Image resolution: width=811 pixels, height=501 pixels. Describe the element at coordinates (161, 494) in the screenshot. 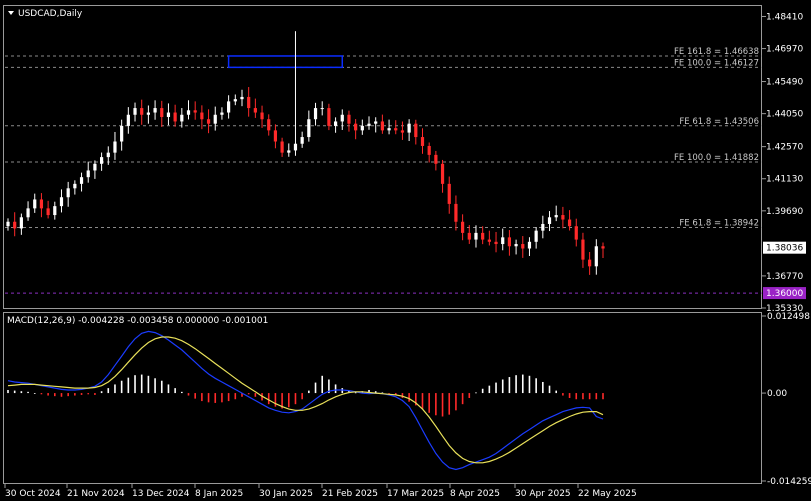

I see `x-tick-label: 13 Dec 2024` at that location.